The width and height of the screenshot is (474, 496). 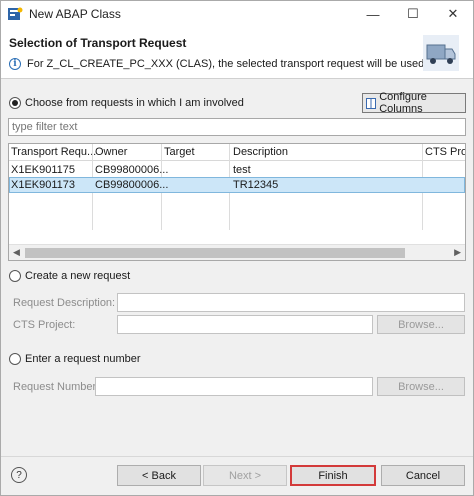 I want to click on scrollbar-thumb, so click(x=215, y=253).